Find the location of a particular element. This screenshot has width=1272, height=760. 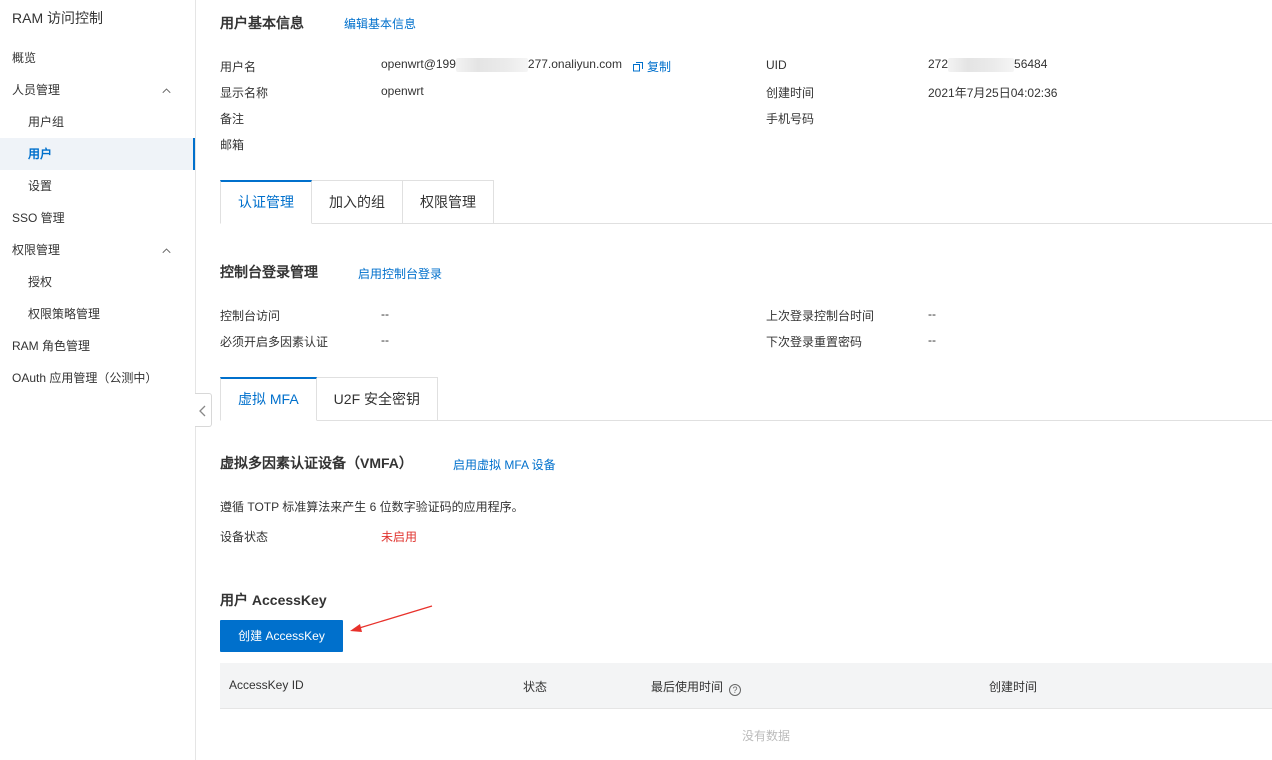

phone-label: 手机号码 is located at coordinates (790, 119).